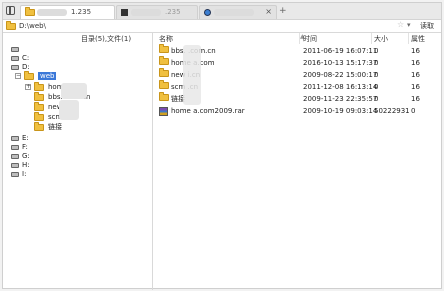 The image size is (444, 291). I want to click on expand-icon: +, so click(28, 87).